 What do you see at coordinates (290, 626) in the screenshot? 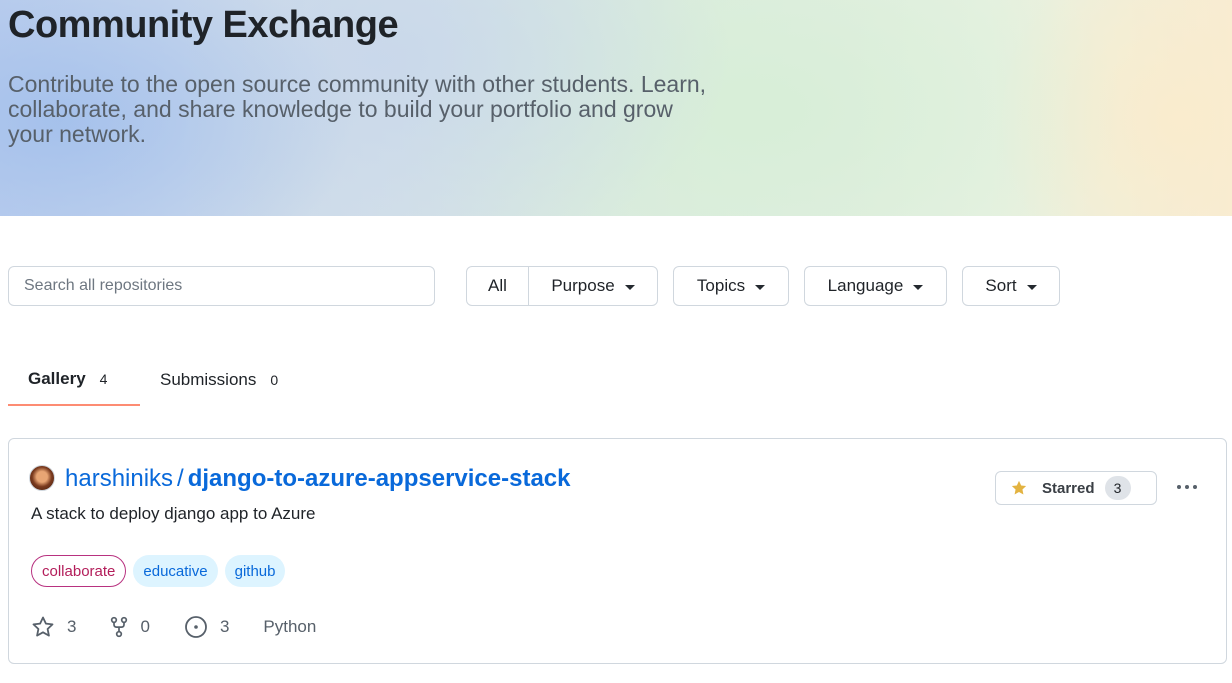
I see `repo-language: Python` at bounding box center [290, 626].